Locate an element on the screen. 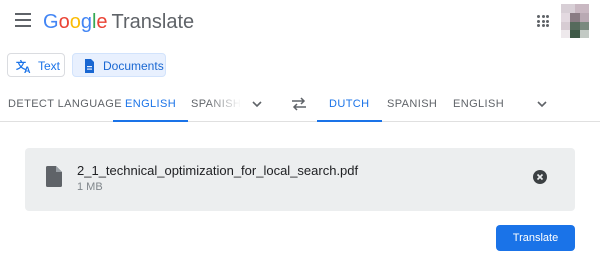 Image resolution: width=600 pixels, height=270 pixels. logo-letter: g is located at coordinates (86, 22).